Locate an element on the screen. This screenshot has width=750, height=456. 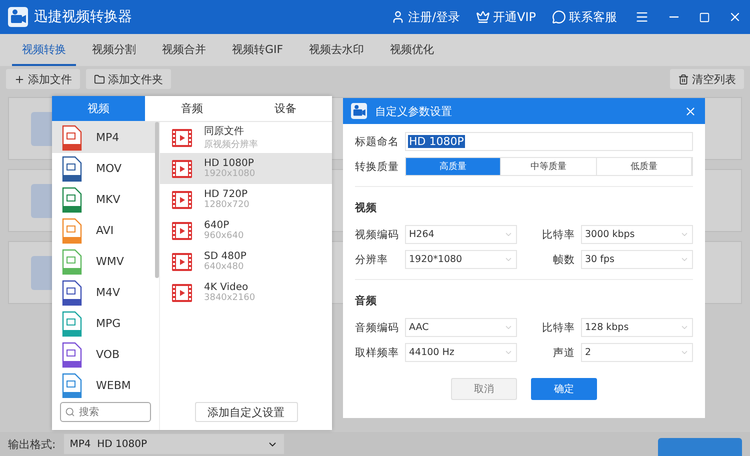
search-icon is located at coordinates (70, 412).